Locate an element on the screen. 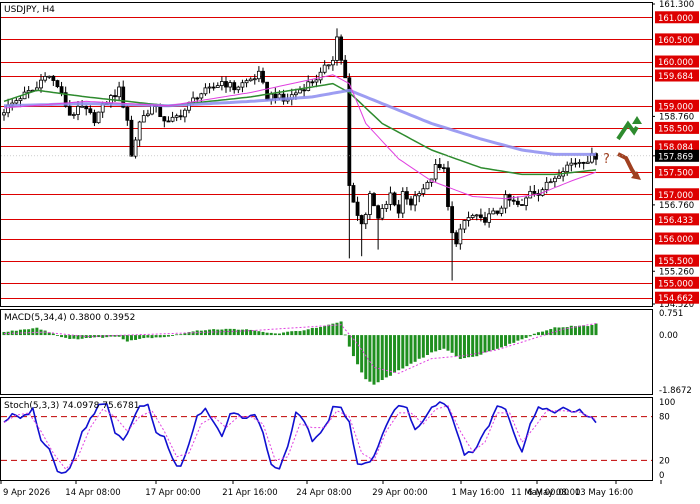 This screenshot has width=700, height=504. level-price-label: 161.000 is located at coordinates (675, 19).